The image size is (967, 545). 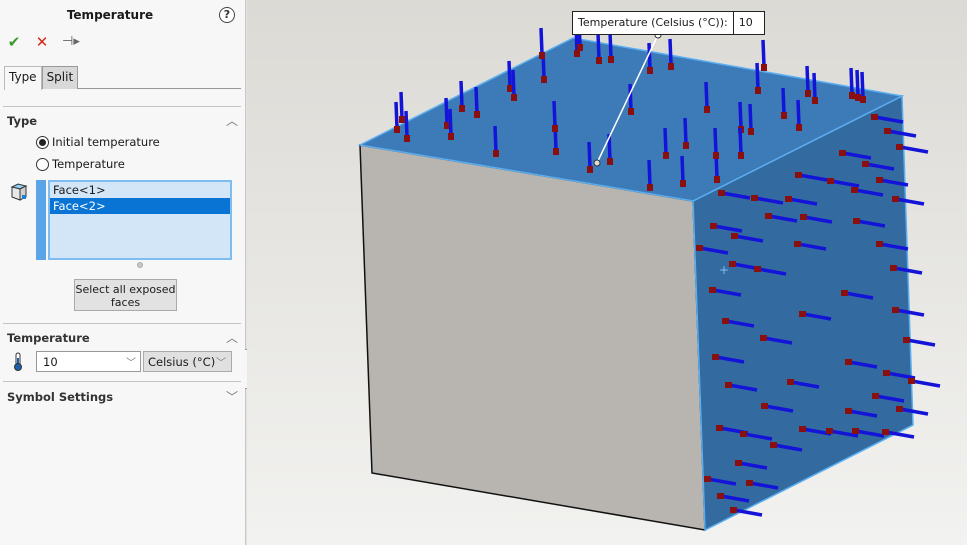 What do you see at coordinates (71, 42) in the screenshot?
I see `pin-icon: ⊣▸` at bounding box center [71, 42].